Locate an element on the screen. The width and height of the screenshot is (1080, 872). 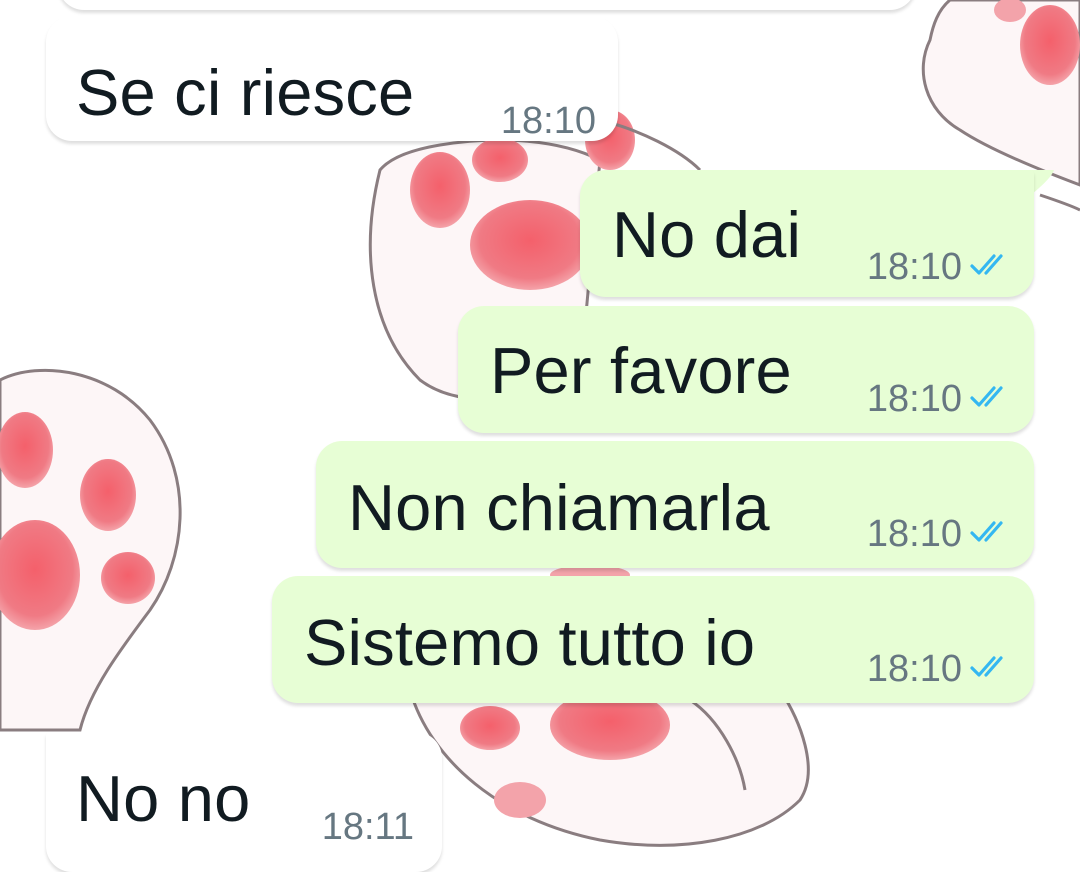
message-bubble-outgoing: No dai 18:10 is located at coordinates (807, 233).